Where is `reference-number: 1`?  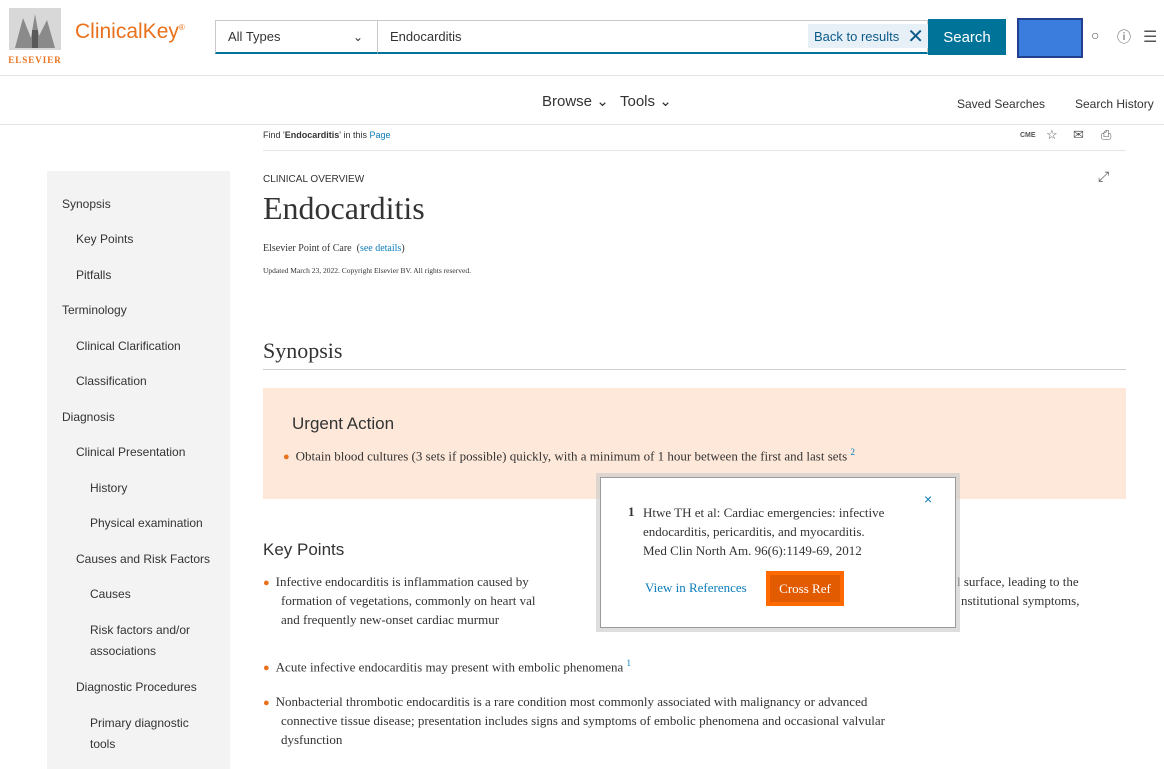 reference-number: 1 is located at coordinates (631, 511).